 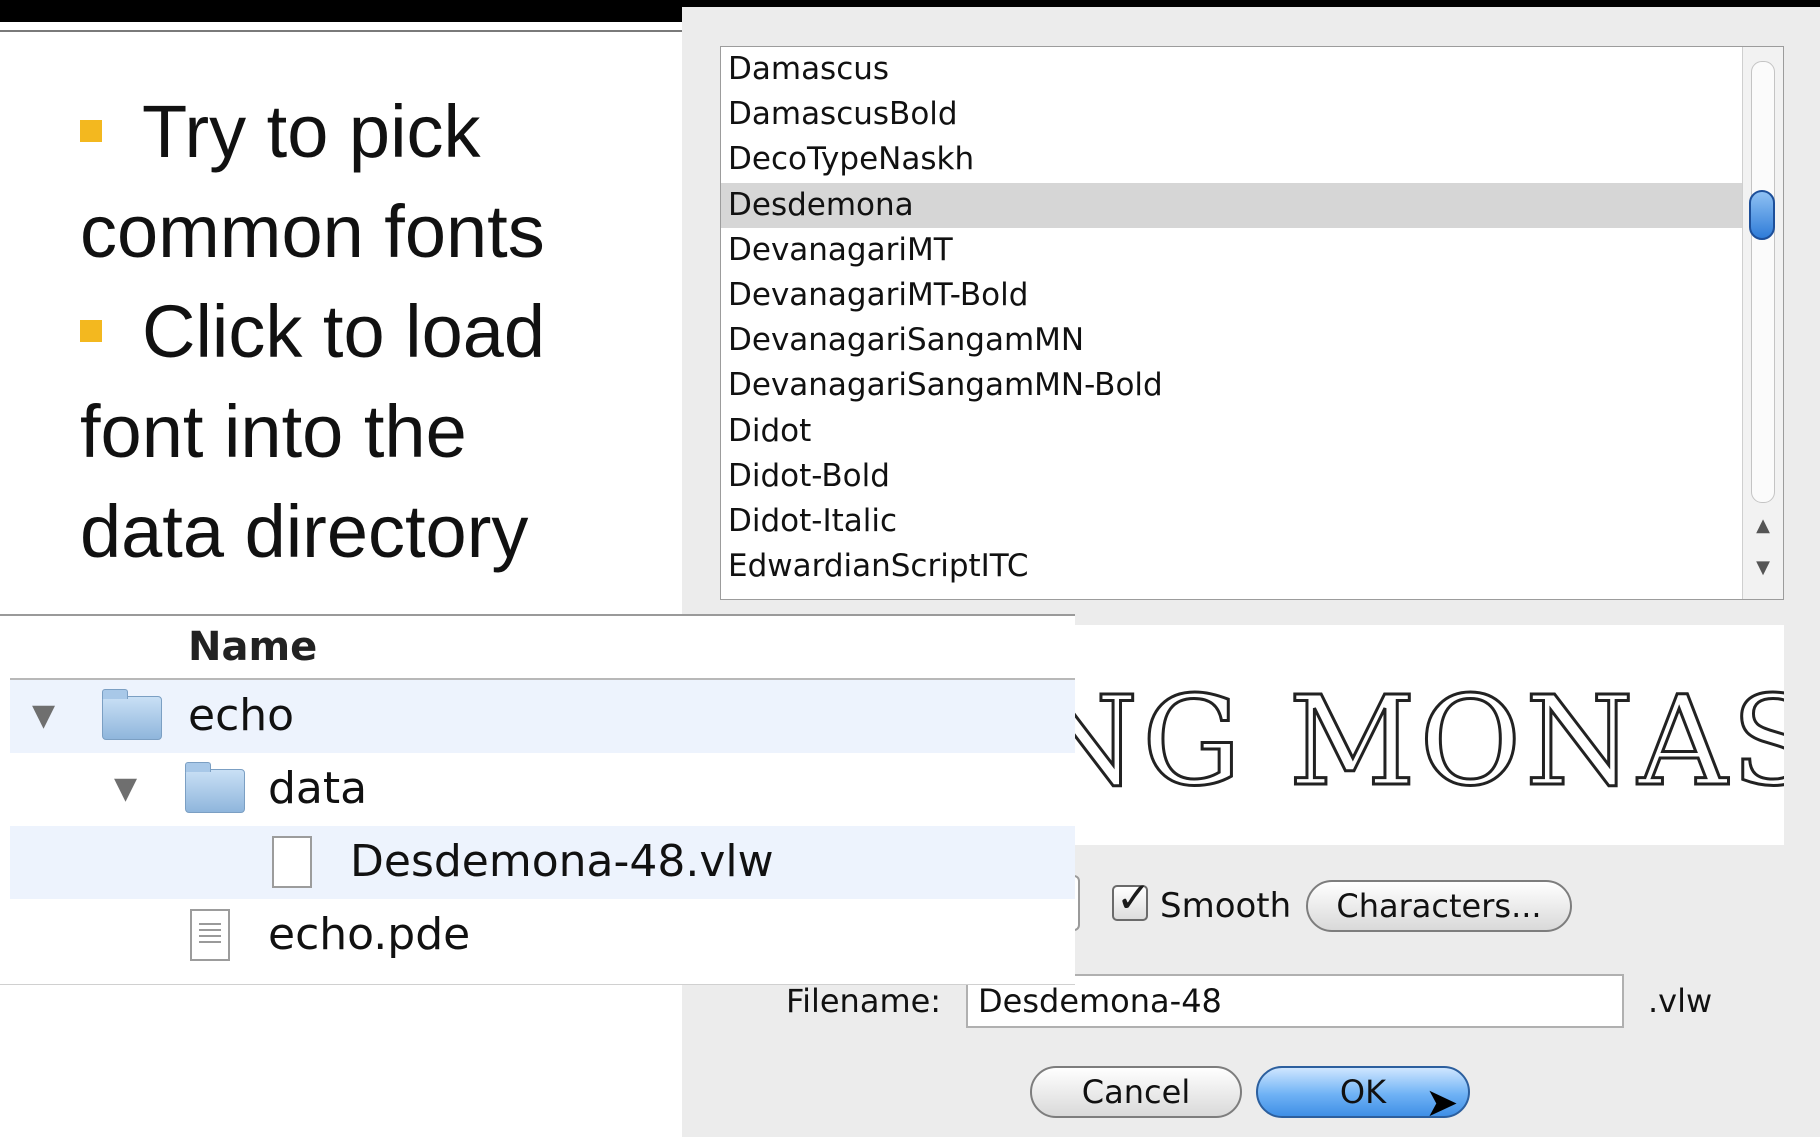 I want to click on bullet-2-line-1: Click to load, so click(x=385, y=332).